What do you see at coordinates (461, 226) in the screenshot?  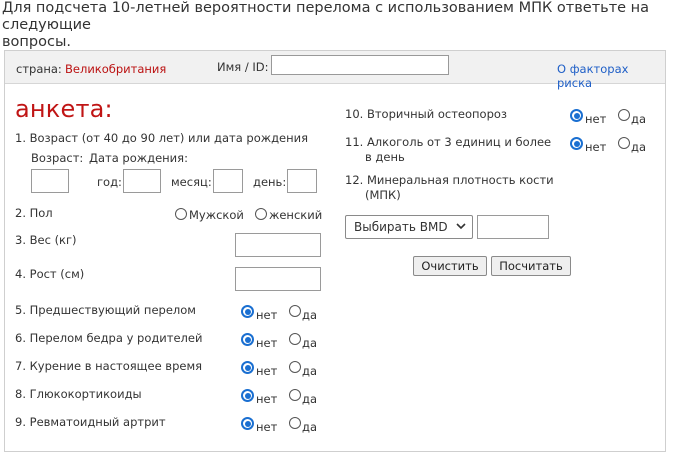 I see `chevron-down-icon` at bounding box center [461, 226].